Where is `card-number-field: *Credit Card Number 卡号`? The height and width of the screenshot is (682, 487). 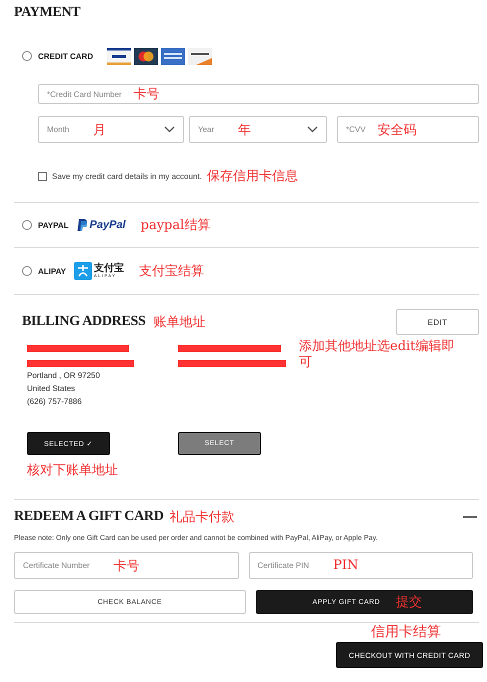
card-number-field: *Credit Card Number 卡号 is located at coordinates (258, 94).